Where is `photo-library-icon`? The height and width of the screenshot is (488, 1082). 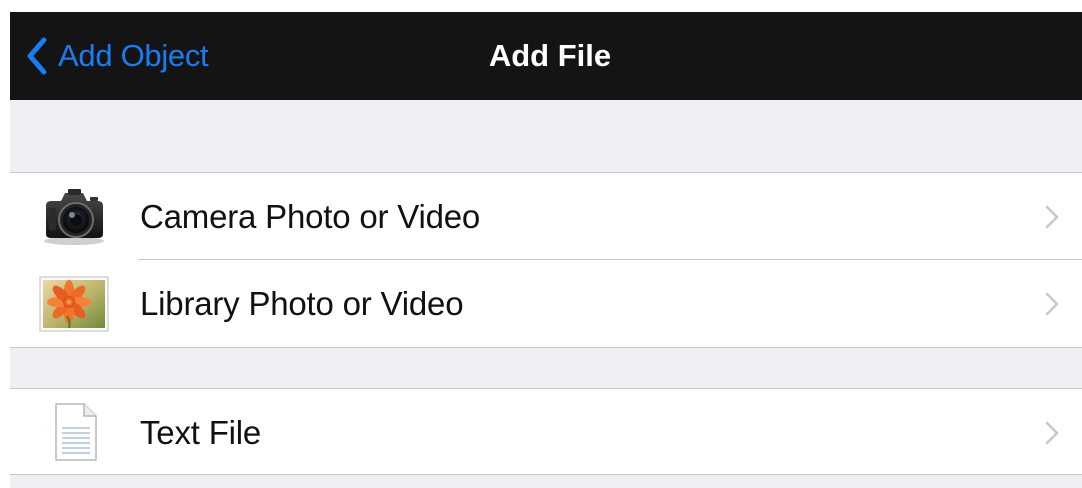
photo-library-icon is located at coordinates (74, 304).